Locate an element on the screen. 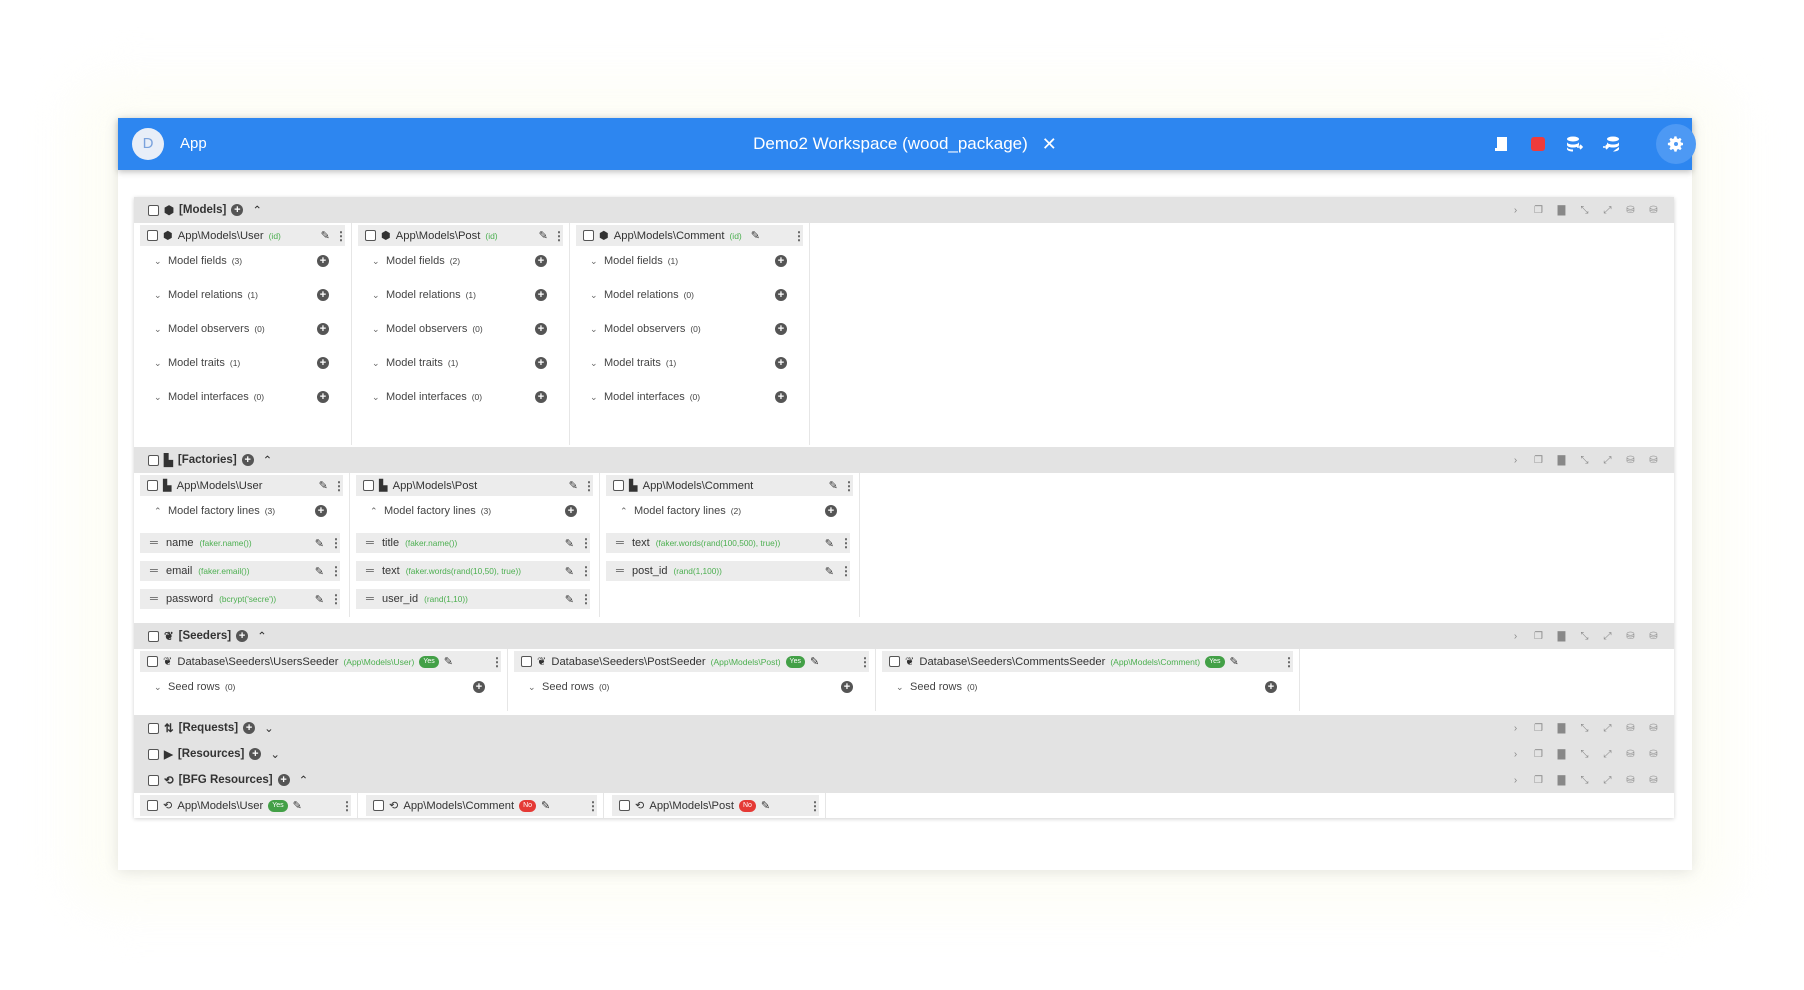  section-header-requests: ⇅ [Requests] + ⌄ › ❐ ▇ ⤡ ⤢ ⛁ ⛁ is located at coordinates (904, 728).